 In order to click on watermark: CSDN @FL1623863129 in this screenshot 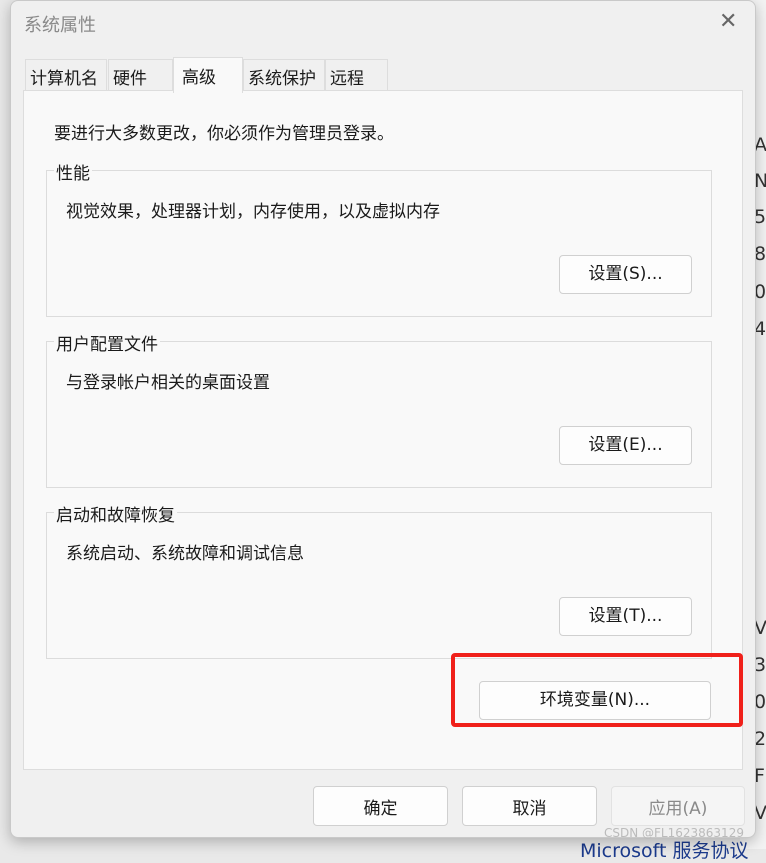, I will do `click(674, 833)`.